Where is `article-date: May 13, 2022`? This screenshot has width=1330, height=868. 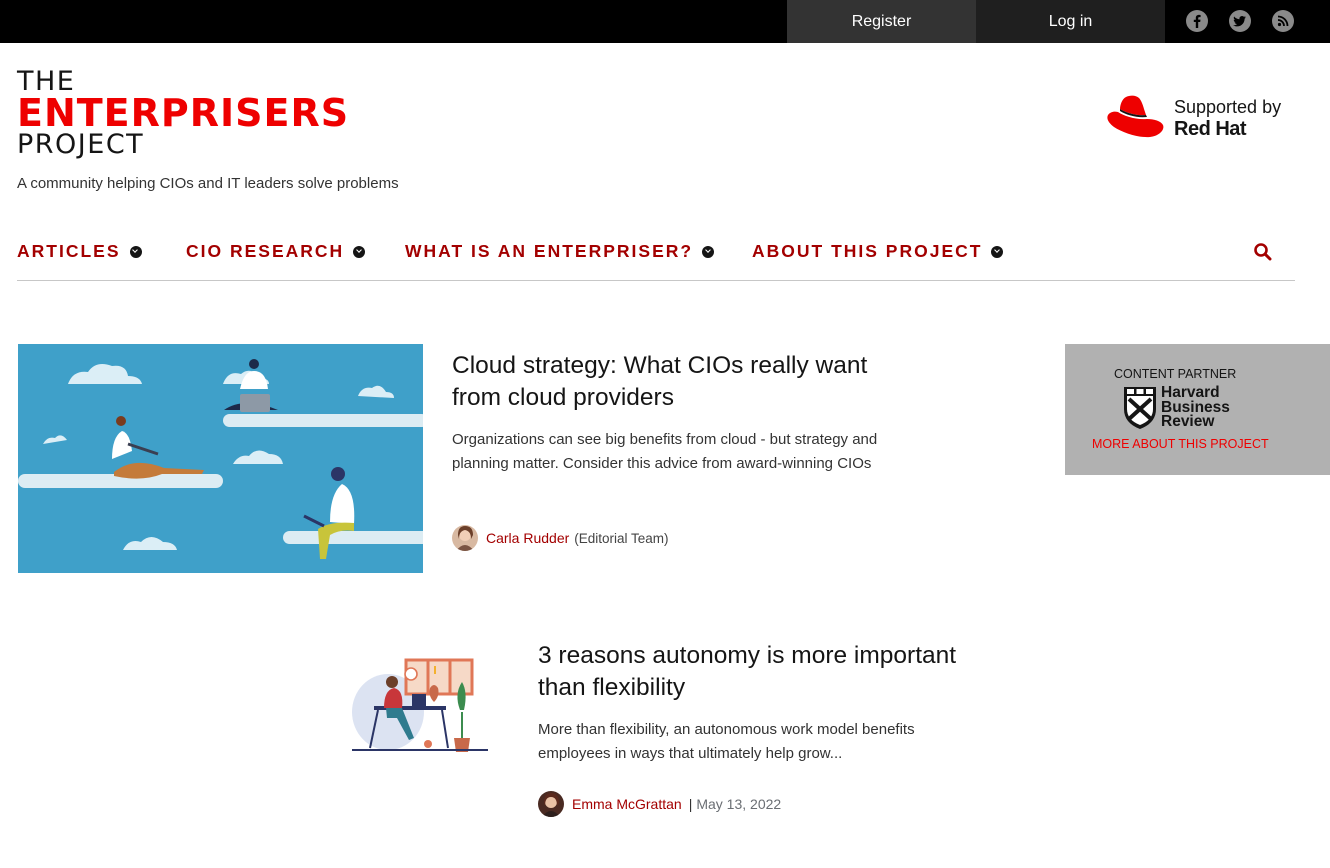 article-date: May 13, 2022 is located at coordinates (739, 804).